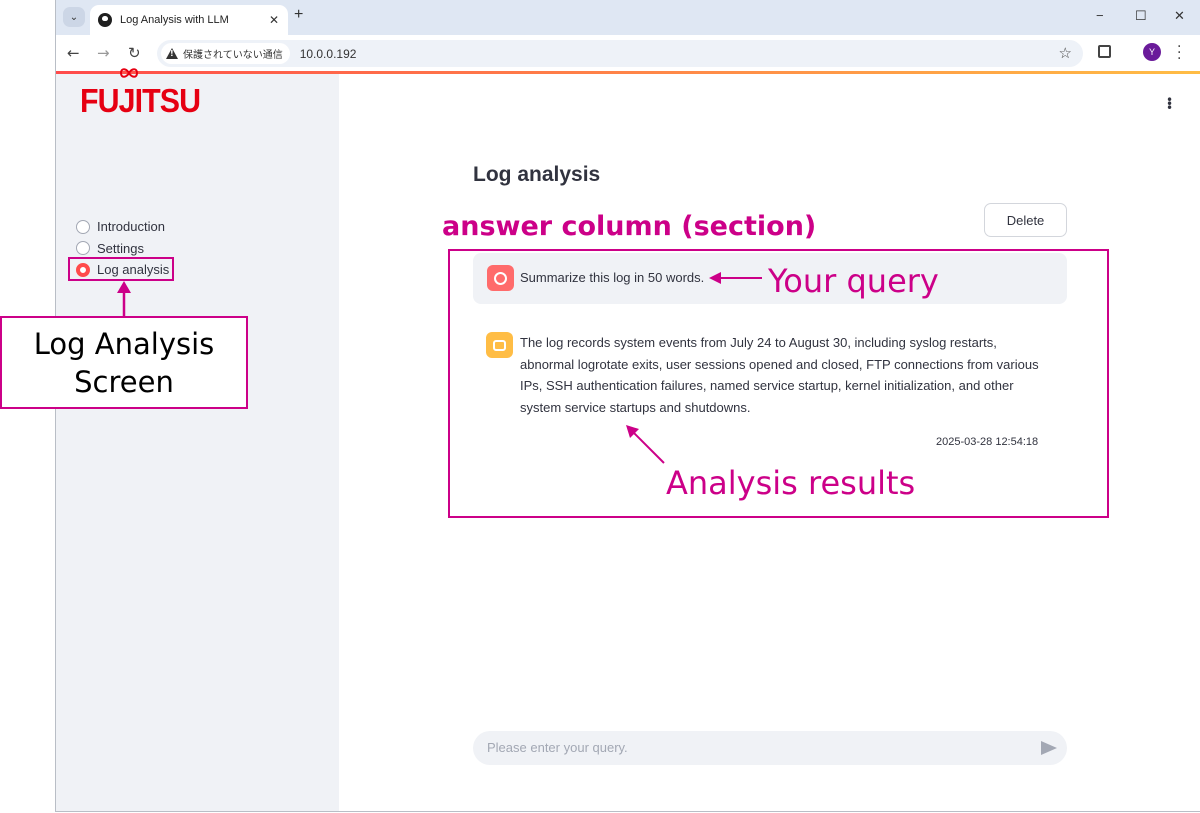 This screenshot has width=1200, height=813. I want to click on security-chip: 保護されていない通信, so click(225, 53).